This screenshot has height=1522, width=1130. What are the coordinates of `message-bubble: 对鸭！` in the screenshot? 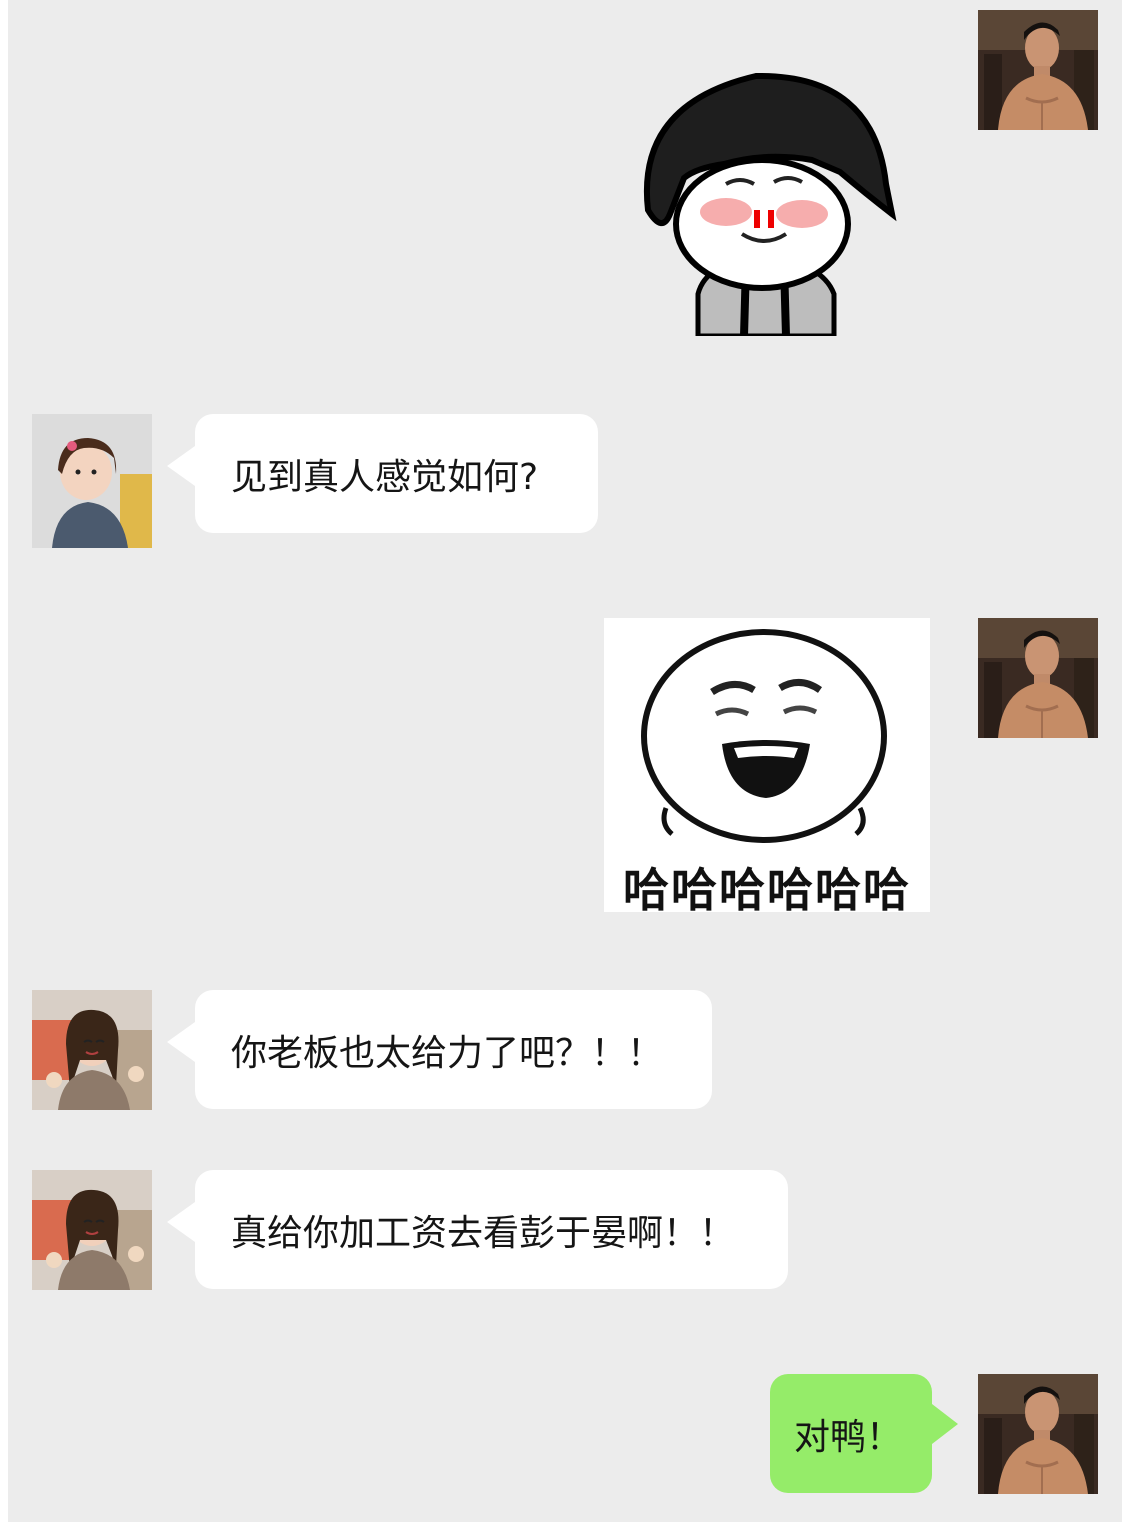 It's located at (864, 1433).